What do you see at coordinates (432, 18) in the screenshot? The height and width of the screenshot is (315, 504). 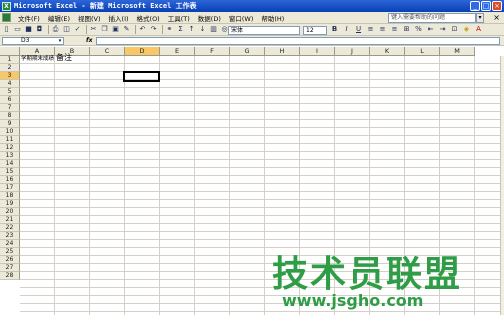 I see `help-search-input: 键入需要帮助的问题` at bounding box center [432, 18].